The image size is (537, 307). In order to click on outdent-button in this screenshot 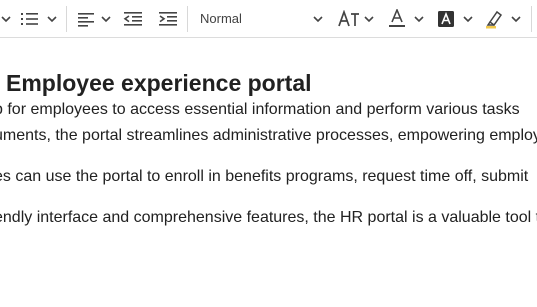, I will do `click(134, 18)`.